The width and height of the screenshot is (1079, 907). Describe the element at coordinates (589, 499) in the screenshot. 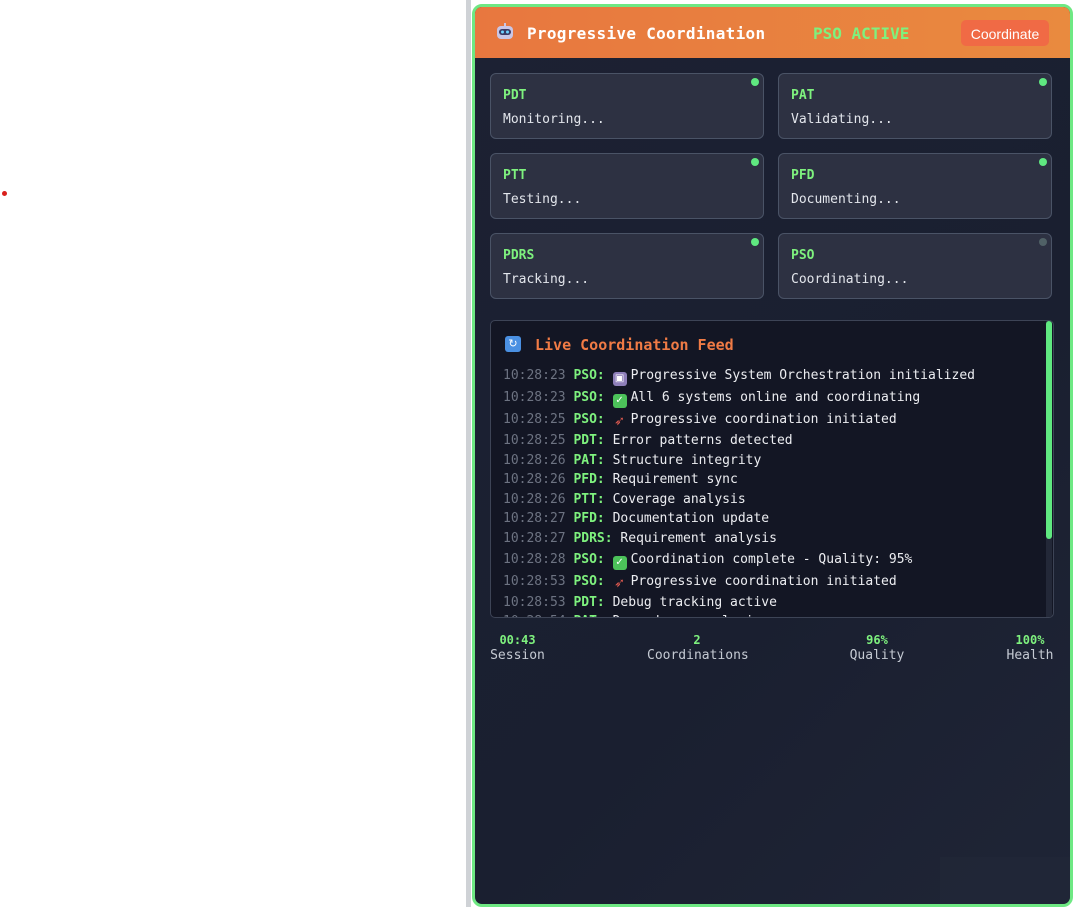

I see `feed-source: PTT:` at that location.